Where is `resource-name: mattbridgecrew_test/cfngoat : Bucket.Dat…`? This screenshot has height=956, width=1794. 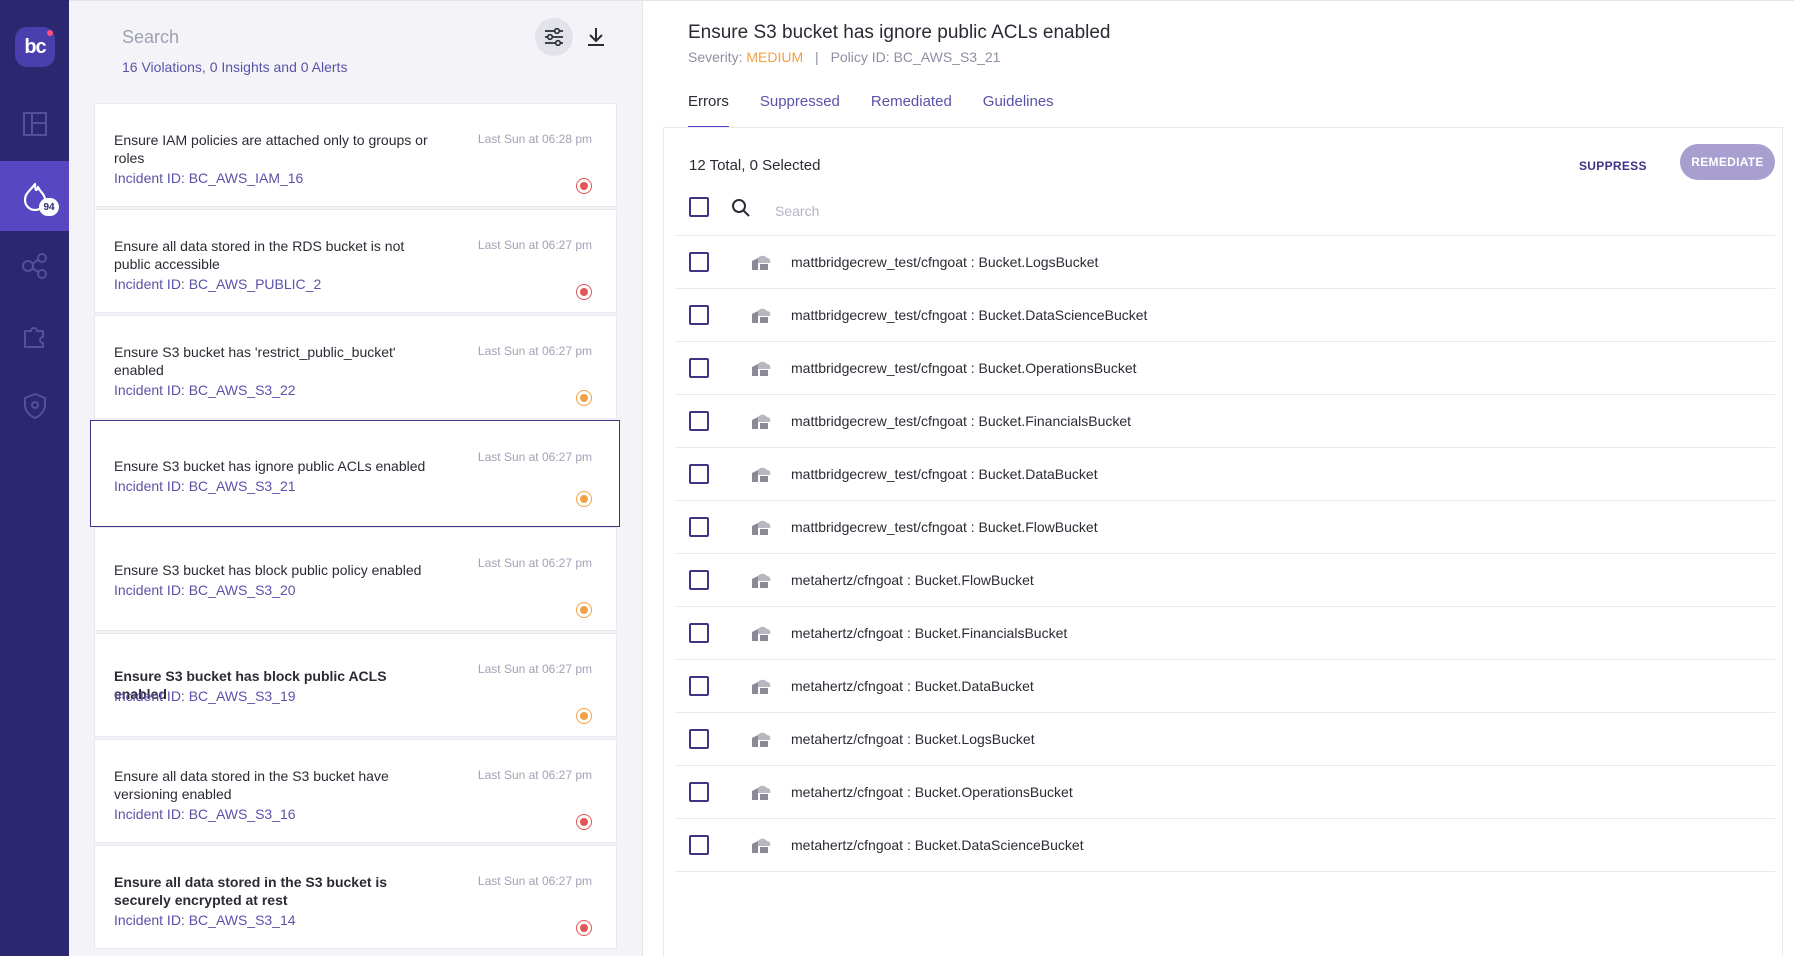
resource-name: mattbridgecrew_test/cfngoat : Bucket.Dat… is located at coordinates (944, 474).